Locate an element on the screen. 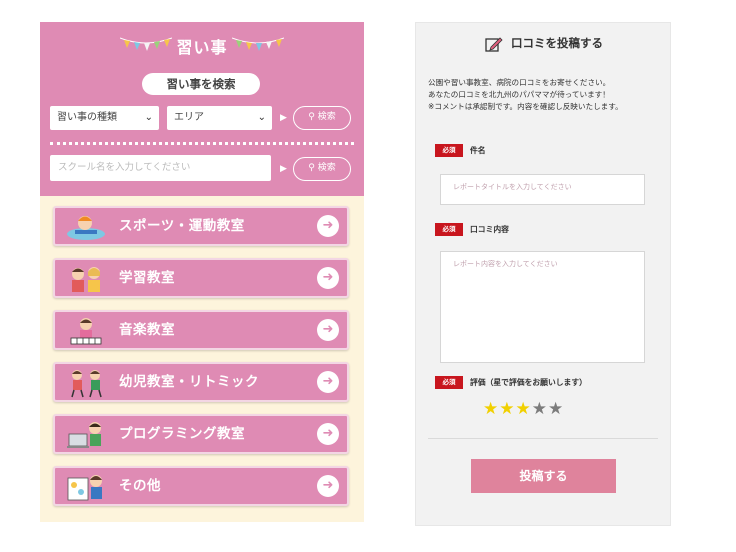  category-label: プログラミング教室 is located at coordinates (182, 434).